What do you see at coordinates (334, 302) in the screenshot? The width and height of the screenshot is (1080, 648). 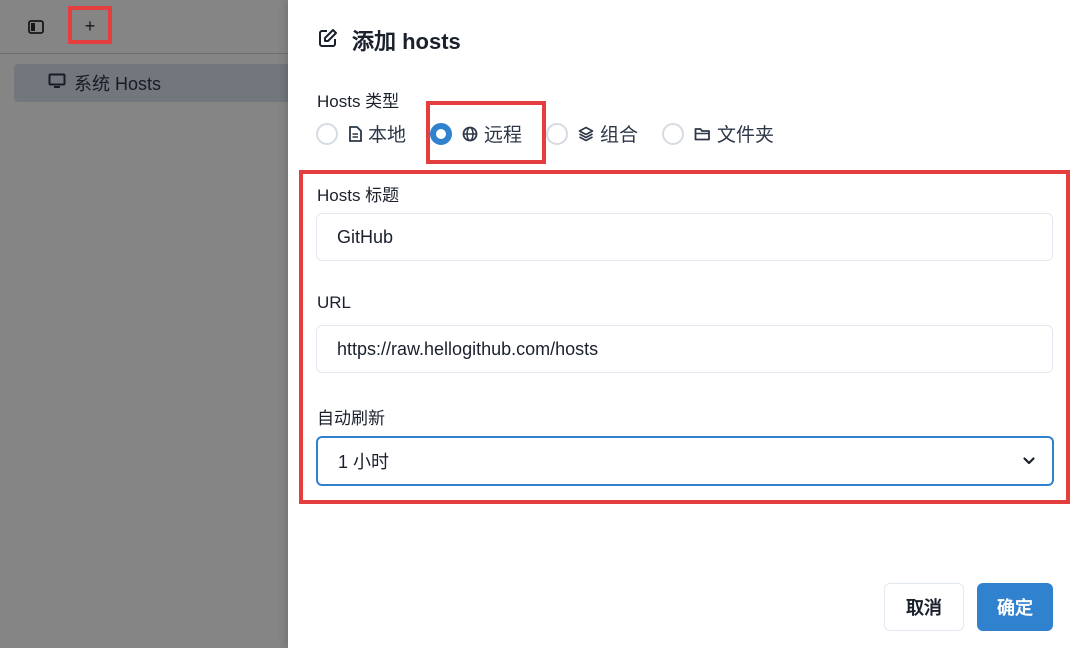 I see `url-label: URL` at bounding box center [334, 302].